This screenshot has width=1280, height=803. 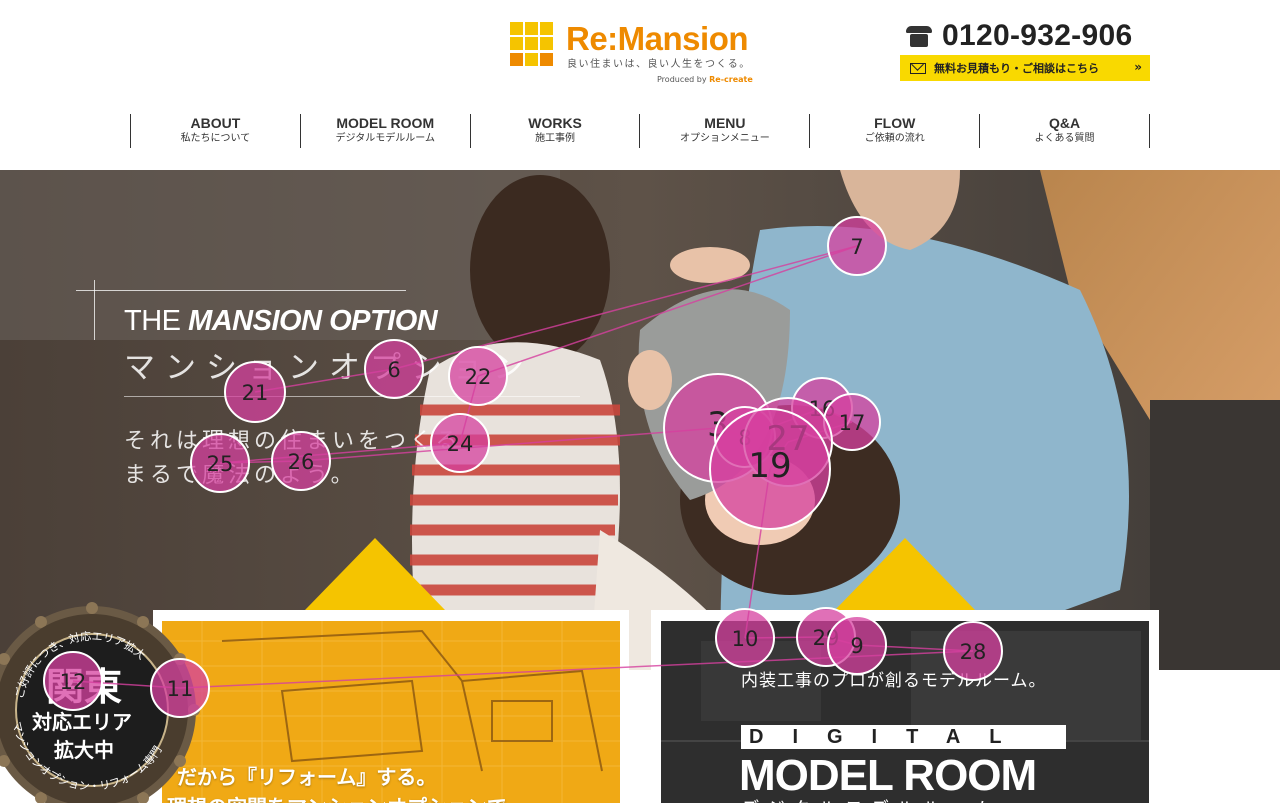 What do you see at coordinates (215, 138) in the screenshot?
I see `nav-label-jp: 私たちについて` at bounding box center [215, 138].